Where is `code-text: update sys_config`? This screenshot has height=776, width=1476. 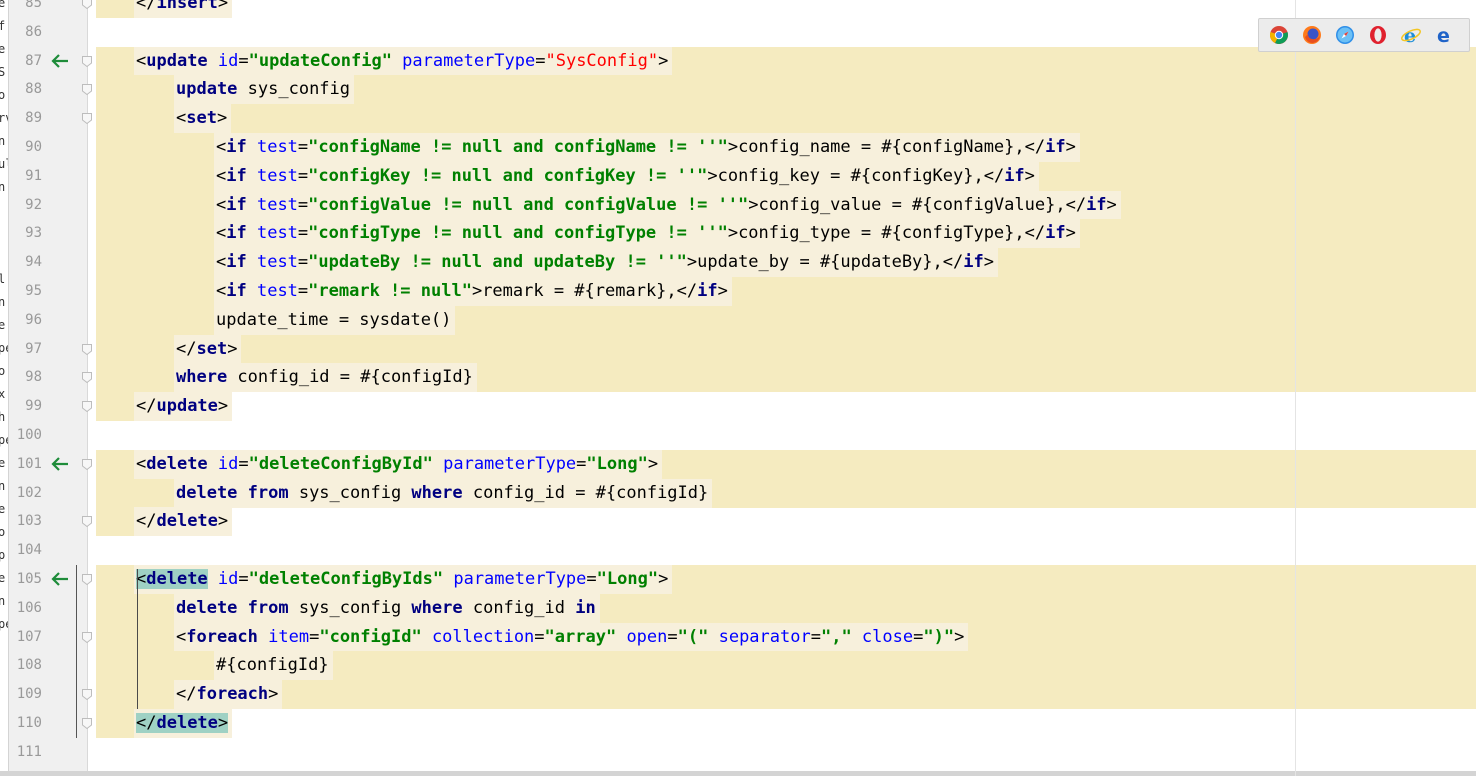 code-text: update sys_config is located at coordinates (263, 89).